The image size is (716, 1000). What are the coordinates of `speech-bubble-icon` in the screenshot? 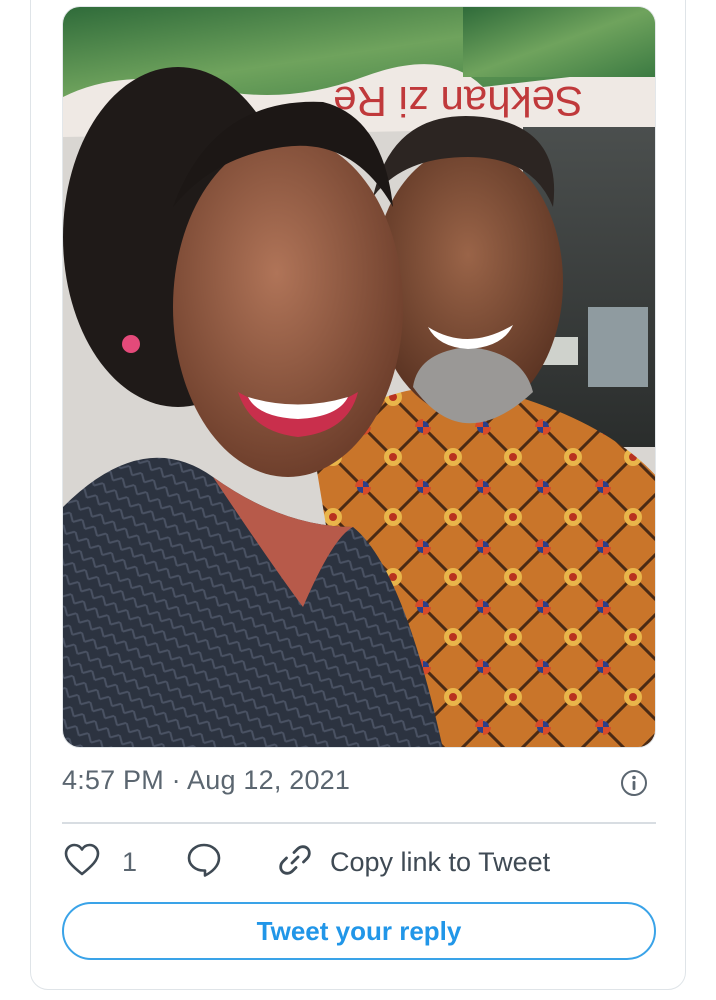 It's located at (204, 862).